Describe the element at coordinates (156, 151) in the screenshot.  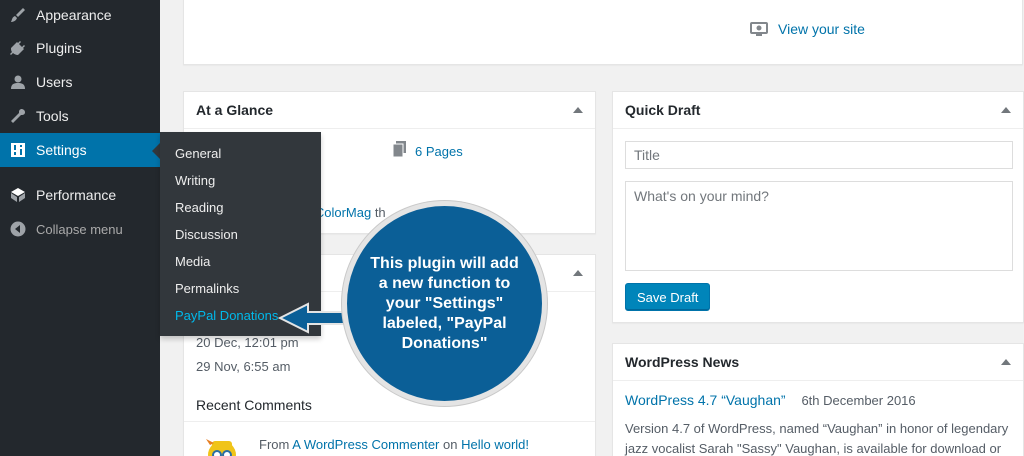
I see `flyout-pointer` at that location.